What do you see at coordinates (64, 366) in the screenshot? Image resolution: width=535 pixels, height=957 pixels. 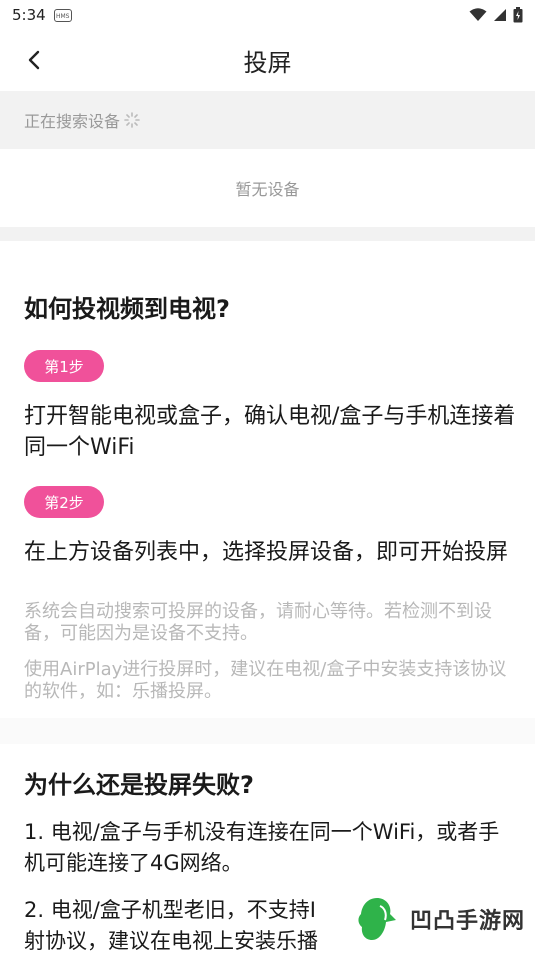 I see `step1-badge: 第1步` at bounding box center [64, 366].